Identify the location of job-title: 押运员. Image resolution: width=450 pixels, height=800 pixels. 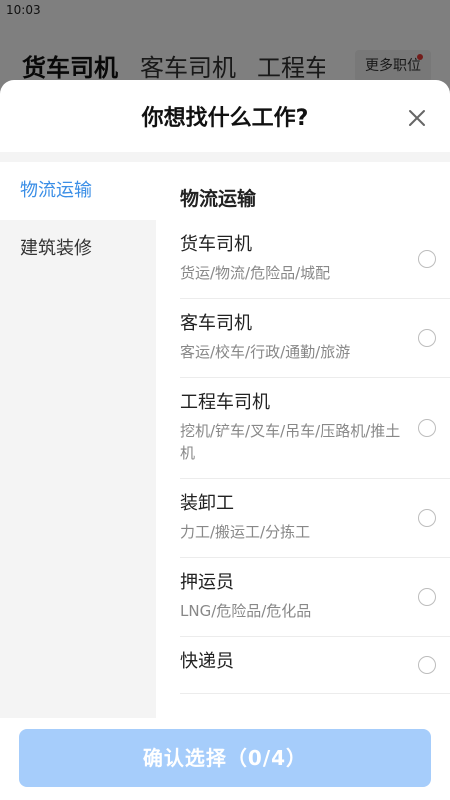
(207, 582).